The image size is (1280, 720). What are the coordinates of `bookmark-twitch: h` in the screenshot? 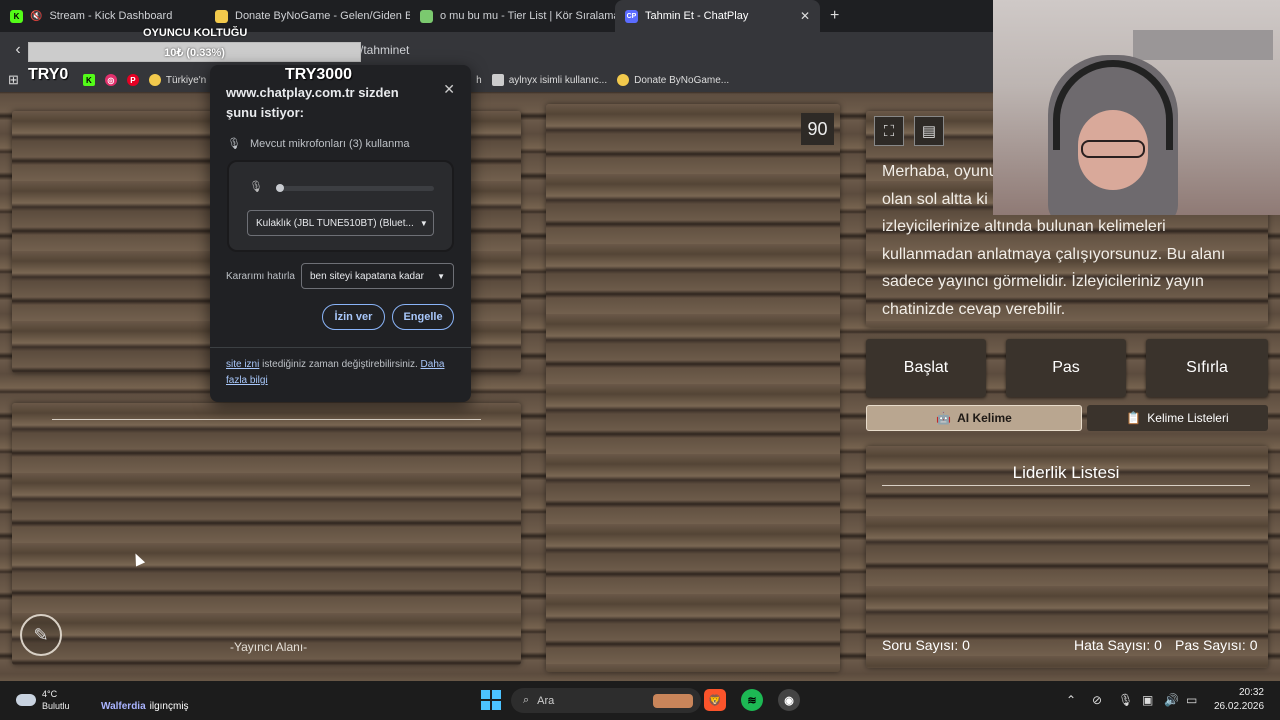 It's located at (479, 80).